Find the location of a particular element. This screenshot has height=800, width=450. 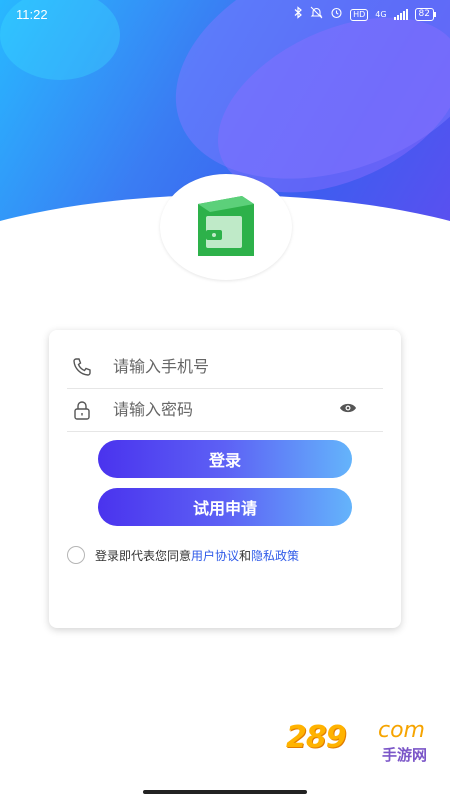

network-label: 4G is located at coordinates (381, 14).